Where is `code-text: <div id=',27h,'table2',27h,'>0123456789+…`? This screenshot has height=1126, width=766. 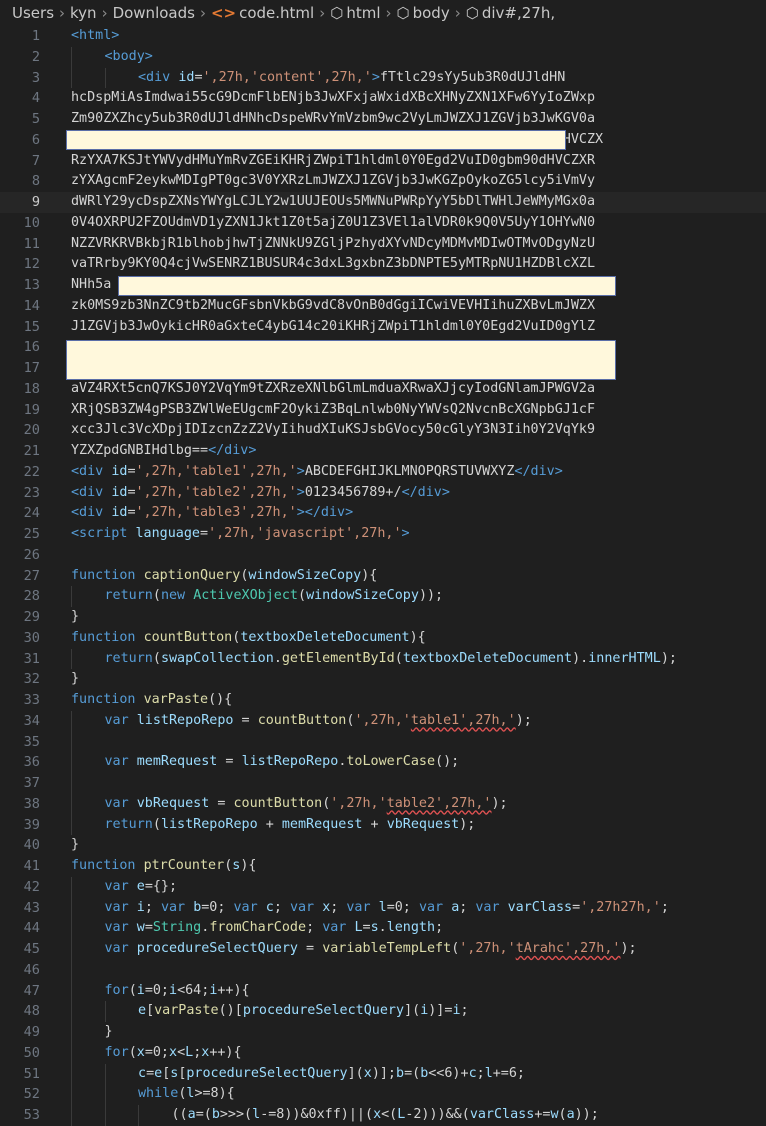 code-text: <div id=',27h,'table2',27h,'>0123456789+… is located at coordinates (260, 493).